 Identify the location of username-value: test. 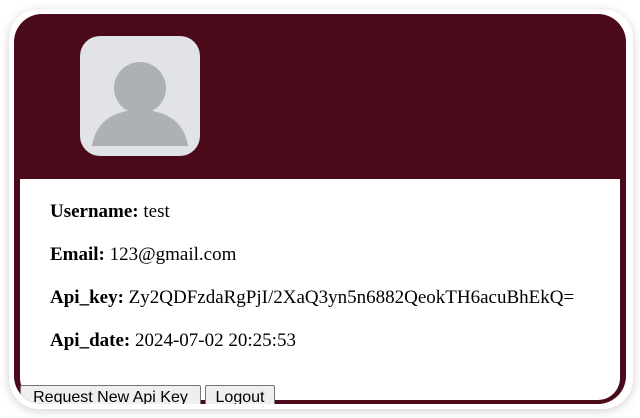
(154, 211).